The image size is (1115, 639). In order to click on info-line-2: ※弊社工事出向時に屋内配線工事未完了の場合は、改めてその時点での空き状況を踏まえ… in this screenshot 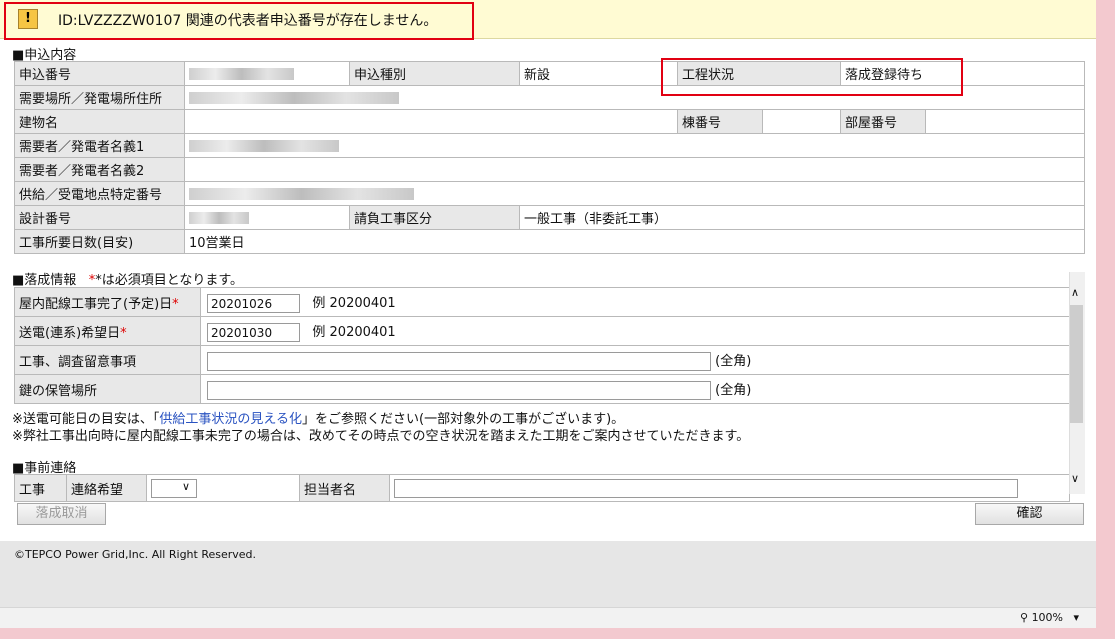, I will do `click(381, 436)`.